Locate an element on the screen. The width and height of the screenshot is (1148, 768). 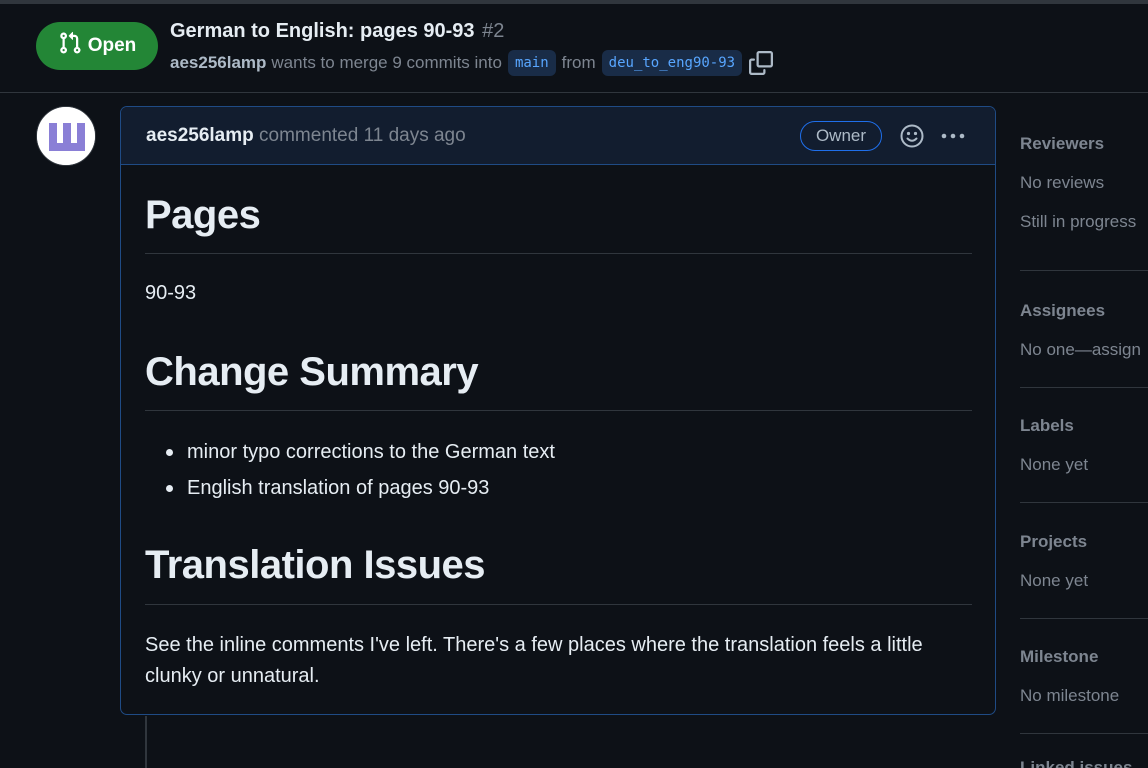
owner-badge: Owner is located at coordinates (841, 136).